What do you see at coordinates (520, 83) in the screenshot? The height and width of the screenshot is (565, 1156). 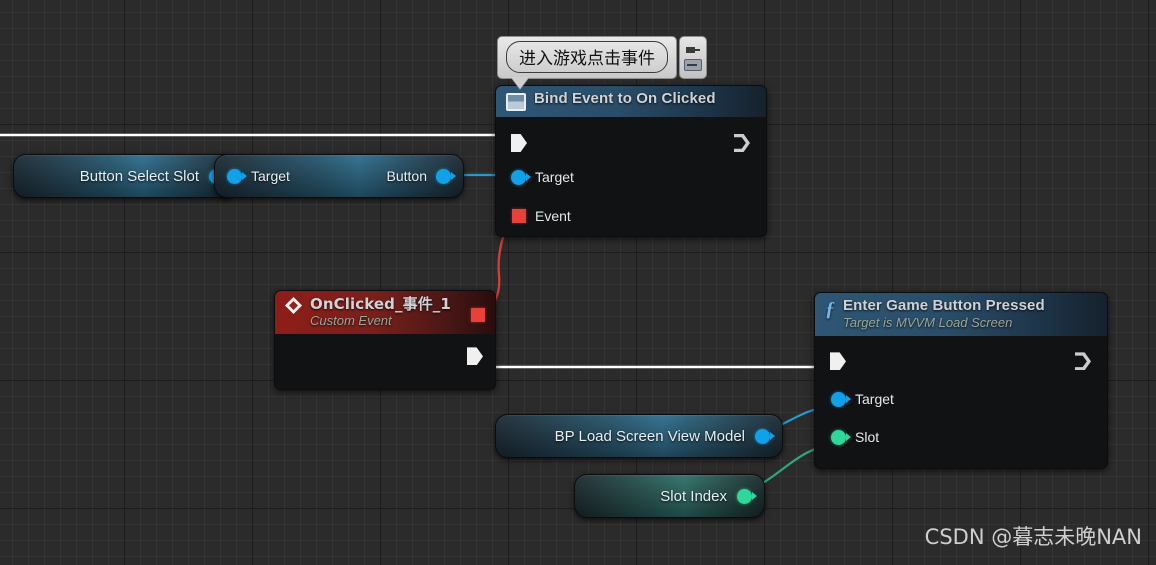 I see `comment-bubble-tail` at bounding box center [520, 83].